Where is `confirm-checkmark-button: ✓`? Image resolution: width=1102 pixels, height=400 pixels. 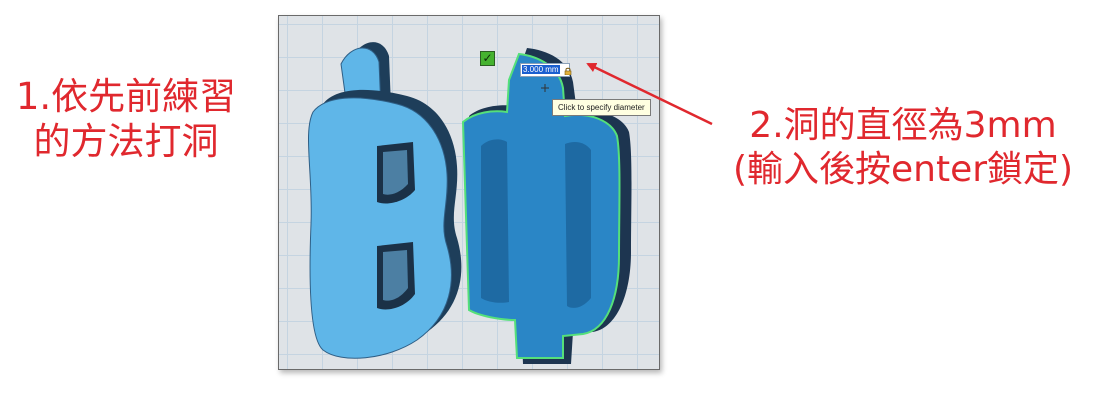 confirm-checkmark-button: ✓ is located at coordinates (487, 58).